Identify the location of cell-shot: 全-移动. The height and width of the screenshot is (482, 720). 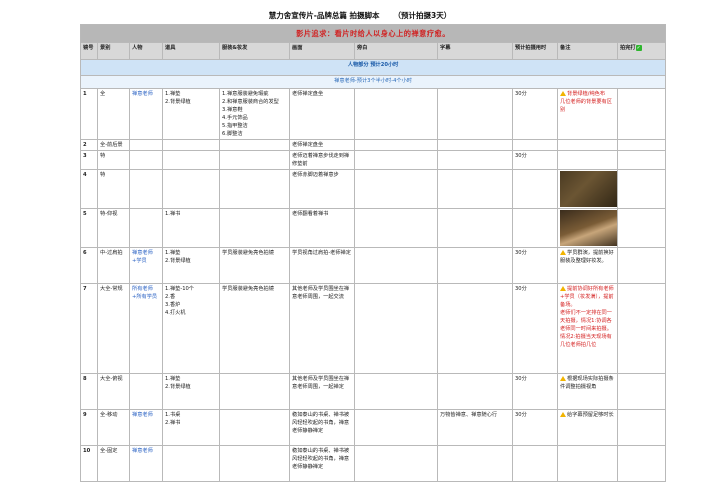
(113, 427).